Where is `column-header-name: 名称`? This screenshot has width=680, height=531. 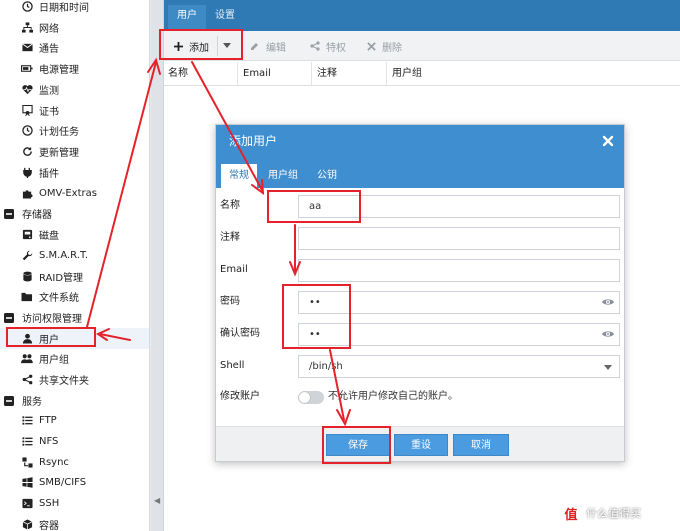 column-header-name: 名称 is located at coordinates (201, 74).